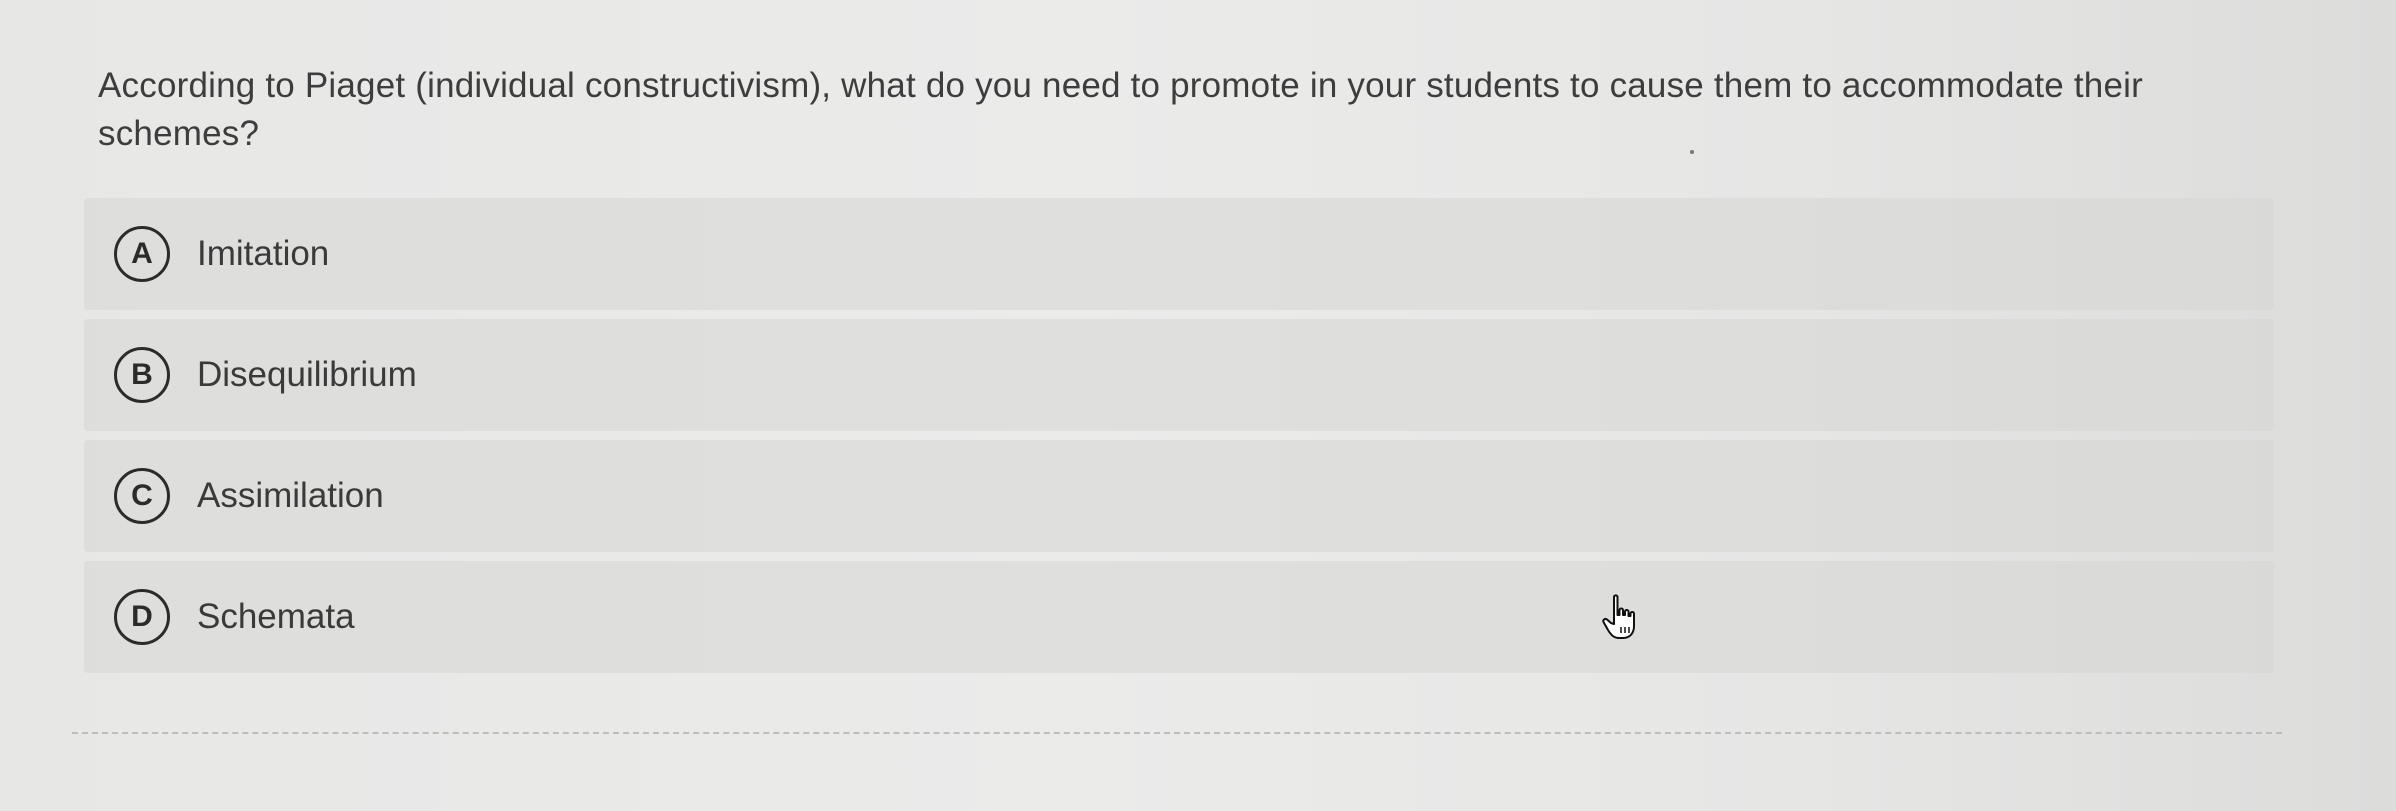 This screenshot has width=2396, height=811. What do you see at coordinates (1179, 375) in the screenshot?
I see `answer-option-b: B Disequilibrium` at bounding box center [1179, 375].